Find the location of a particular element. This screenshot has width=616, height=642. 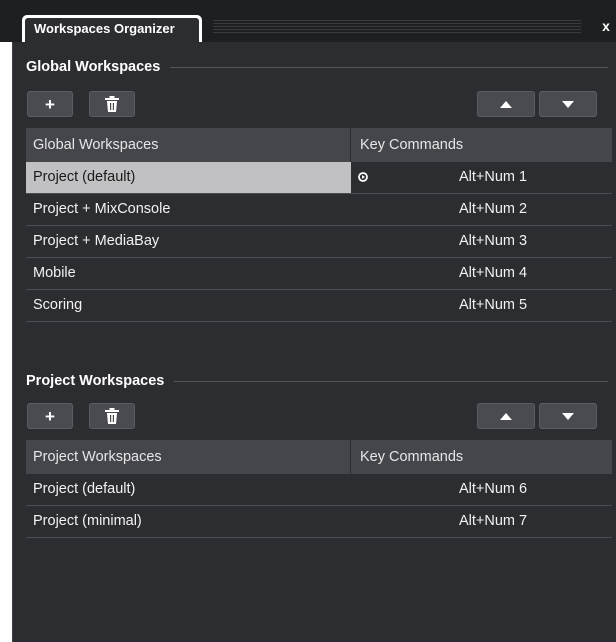

table-row: Mobile Alt+Num 4 is located at coordinates (319, 274).